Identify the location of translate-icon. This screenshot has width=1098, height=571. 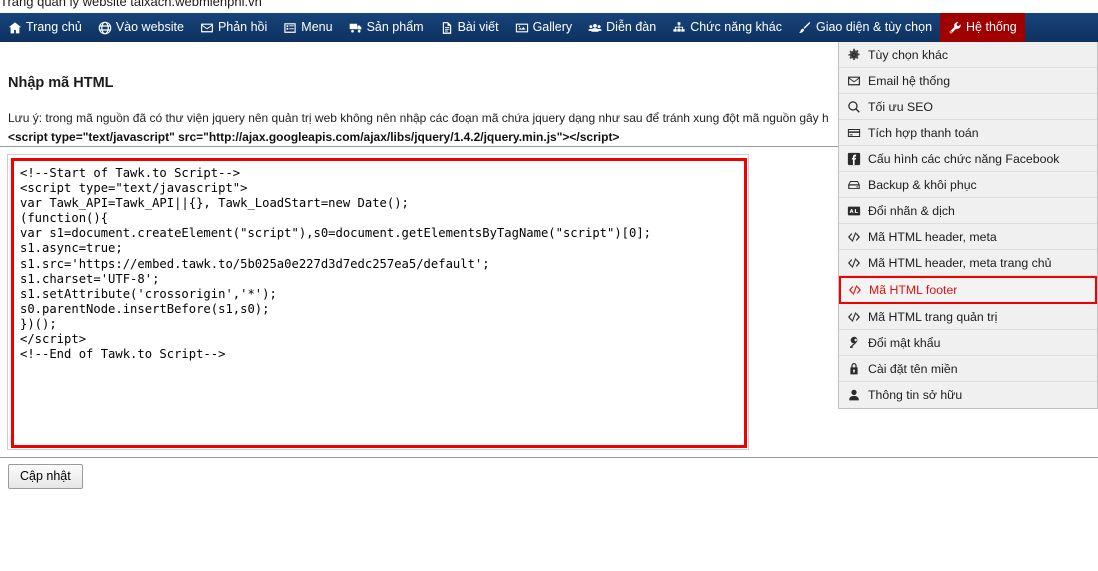
(854, 211).